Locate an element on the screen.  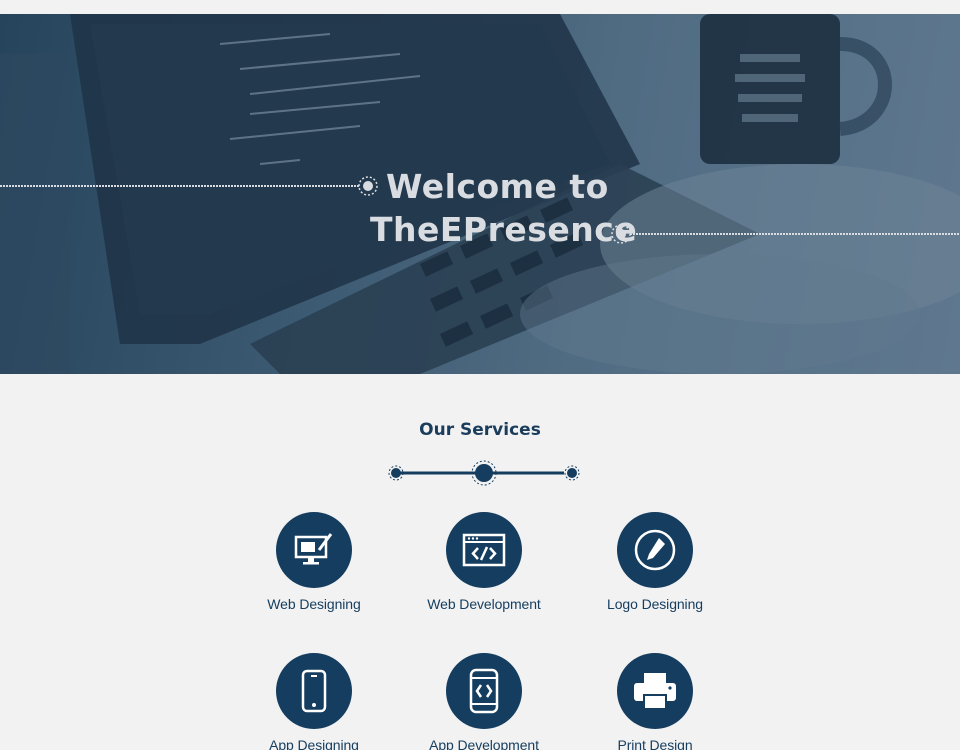
service-label: Logo Designing is located at coordinates (655, 604).